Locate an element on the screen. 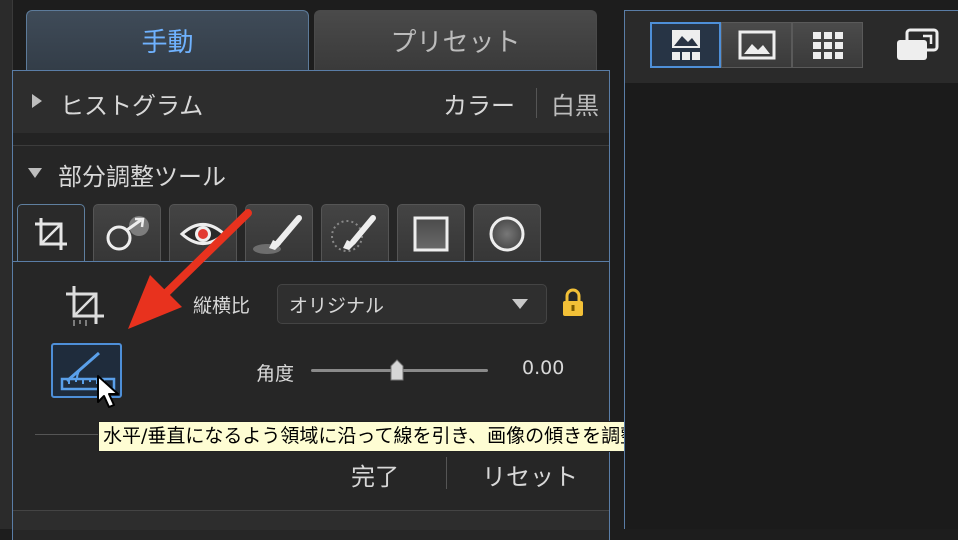 The height and width of the screenshot is (540, 958). image-preview-icon is located at coordinates (756, 45).